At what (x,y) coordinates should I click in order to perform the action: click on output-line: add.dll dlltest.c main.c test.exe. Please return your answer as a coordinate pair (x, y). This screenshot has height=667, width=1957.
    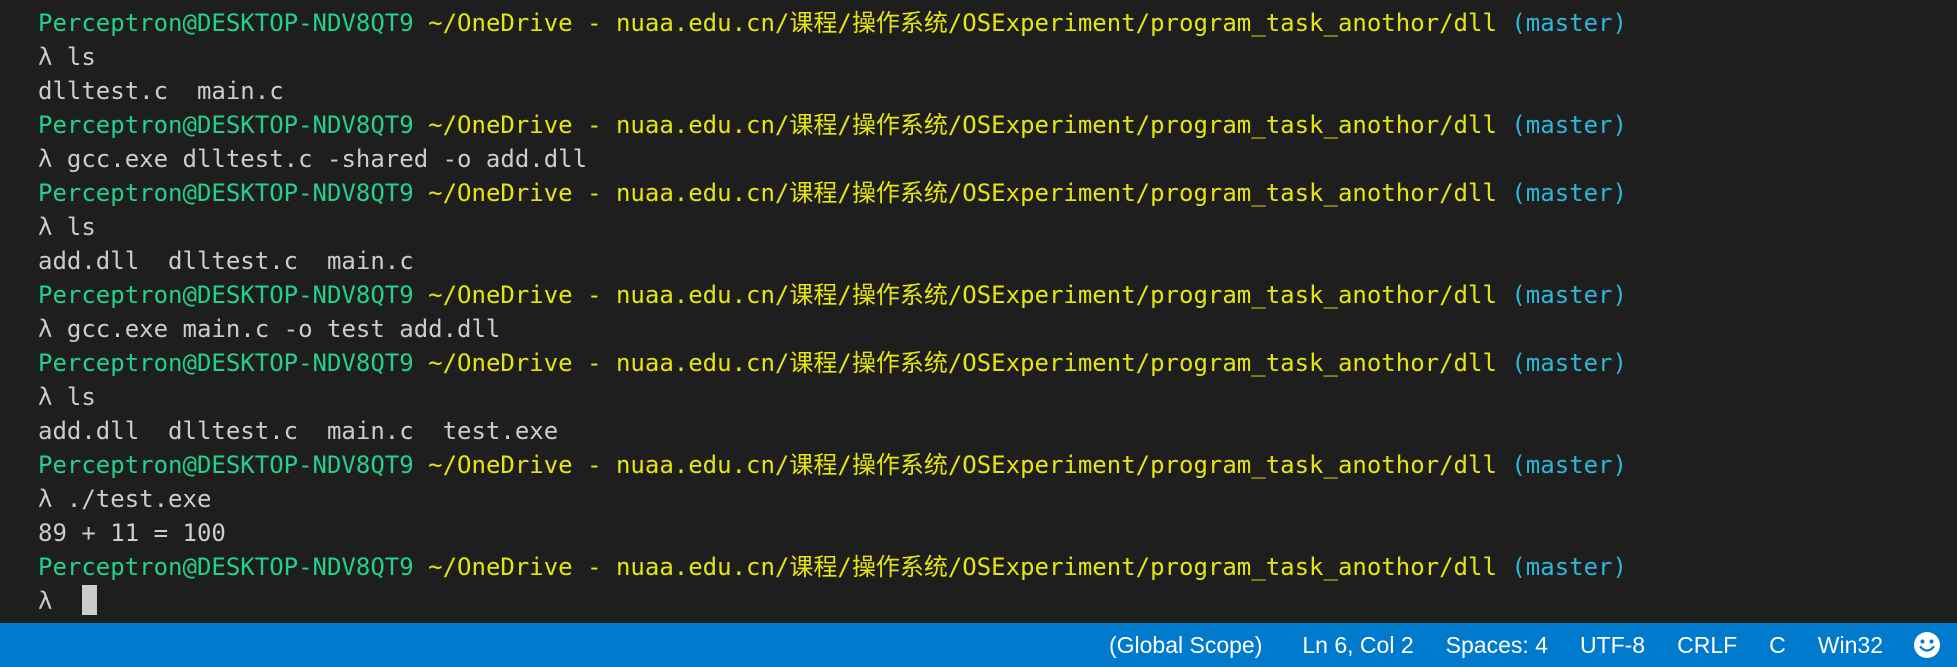
    Looking at the image, I should click on (298, 431).